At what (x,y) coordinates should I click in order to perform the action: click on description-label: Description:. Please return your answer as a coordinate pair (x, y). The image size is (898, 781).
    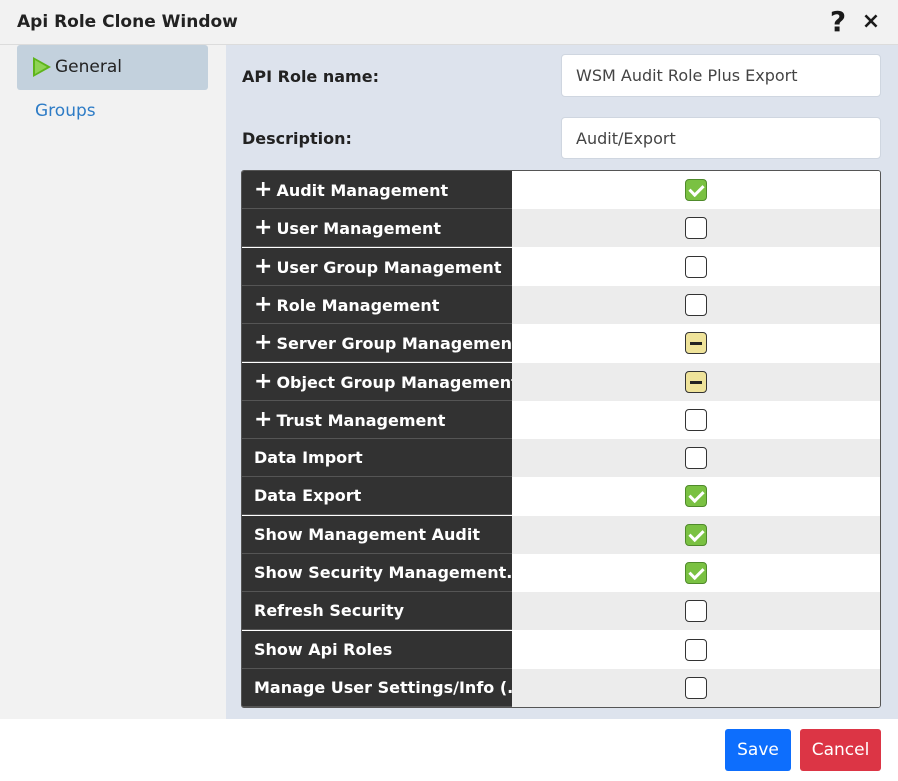
    Looking at the image, I should click on (297, 138).